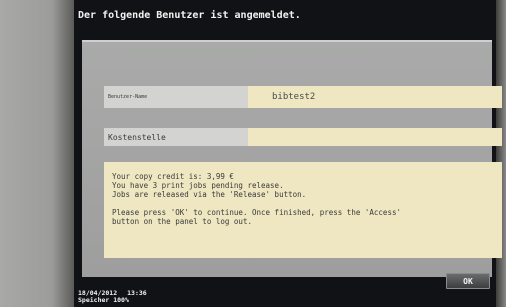 Image resolution: width=506 pixels, height=307 pixels. I want to click on message-line-pending: You have 3 print jobs pending release., so click(198, 185).